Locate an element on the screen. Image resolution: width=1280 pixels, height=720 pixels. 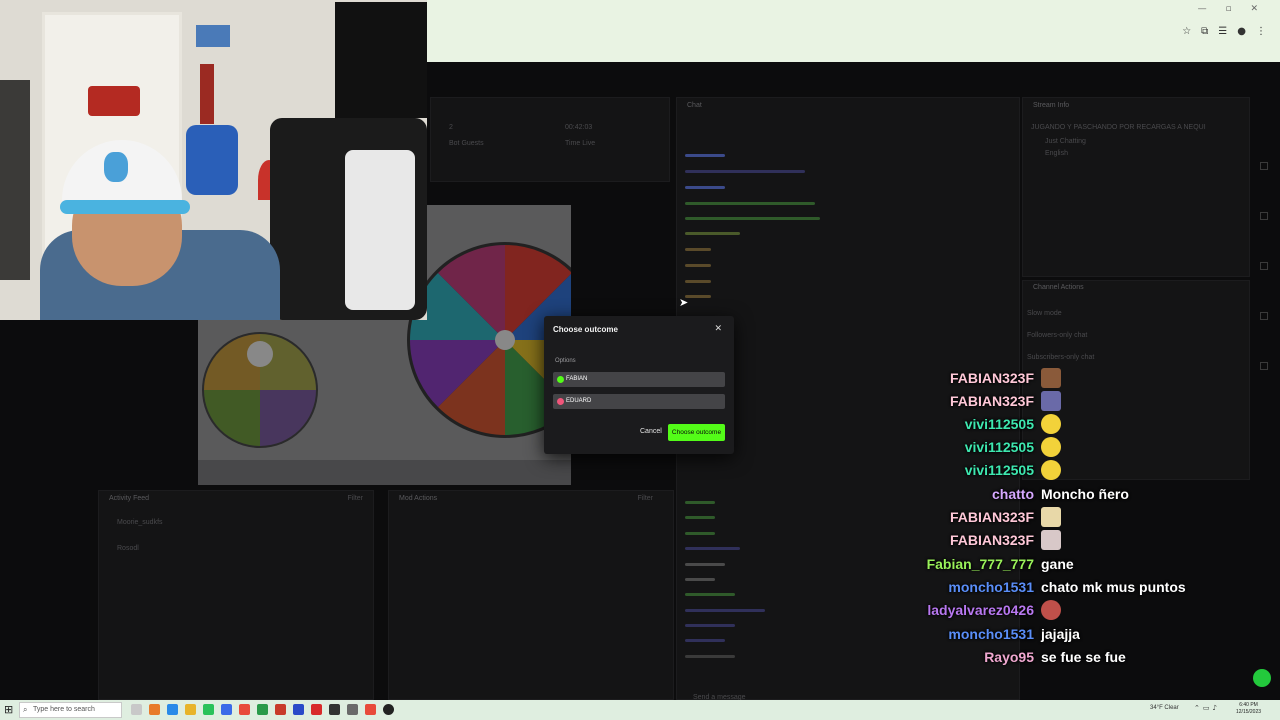
profile-icon: ● is located at coordinates (1241, 31).